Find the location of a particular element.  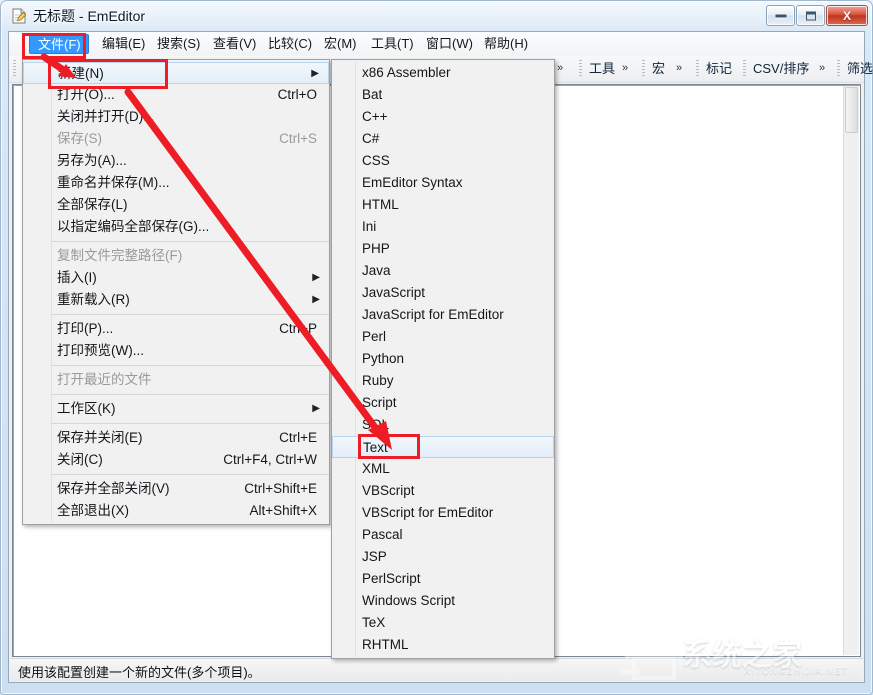

submenu-item-label: EmEditor Syntax is located at coordinates (412, 182).